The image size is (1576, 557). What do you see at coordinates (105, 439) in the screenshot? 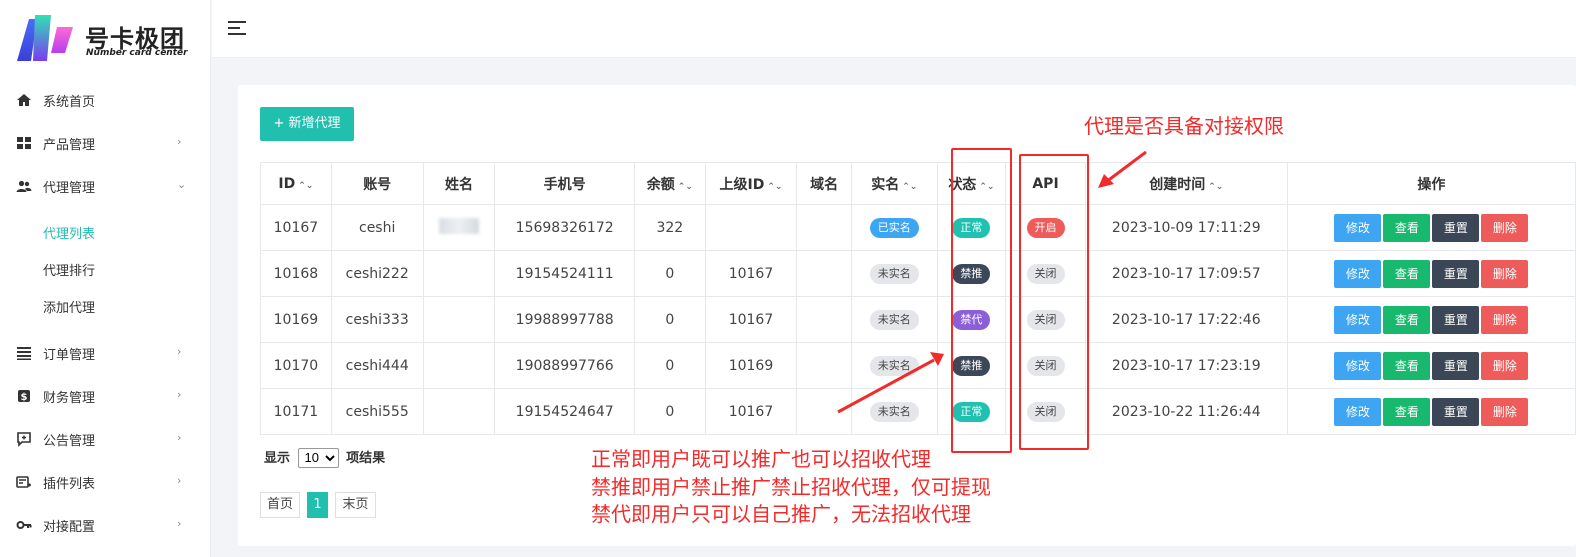
I see `sidebar-item-announcements: 公告管理 ›` at bounding box center [105, 439].